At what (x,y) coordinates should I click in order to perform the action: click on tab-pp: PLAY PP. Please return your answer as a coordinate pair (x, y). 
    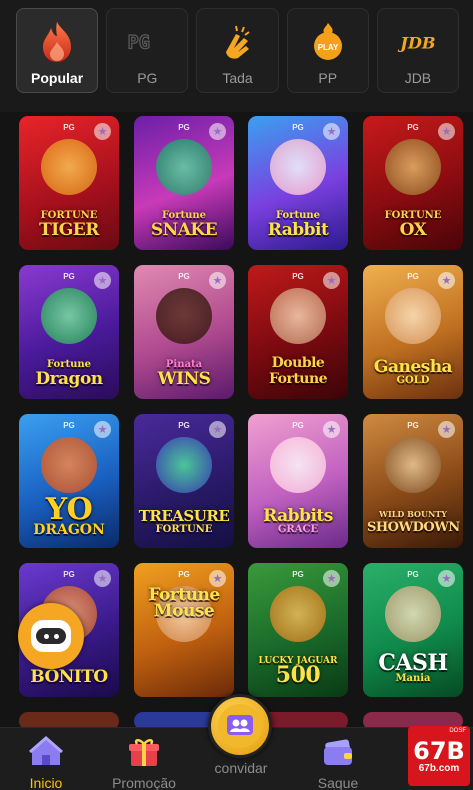
    Looking at the image, I should click on (327, 50).